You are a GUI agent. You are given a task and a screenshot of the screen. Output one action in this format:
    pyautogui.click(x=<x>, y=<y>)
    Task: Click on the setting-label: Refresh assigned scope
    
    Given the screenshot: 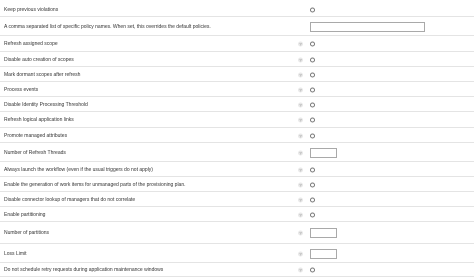 What is the action you would take?
    pyautogui.click(x=31, y=44)
    